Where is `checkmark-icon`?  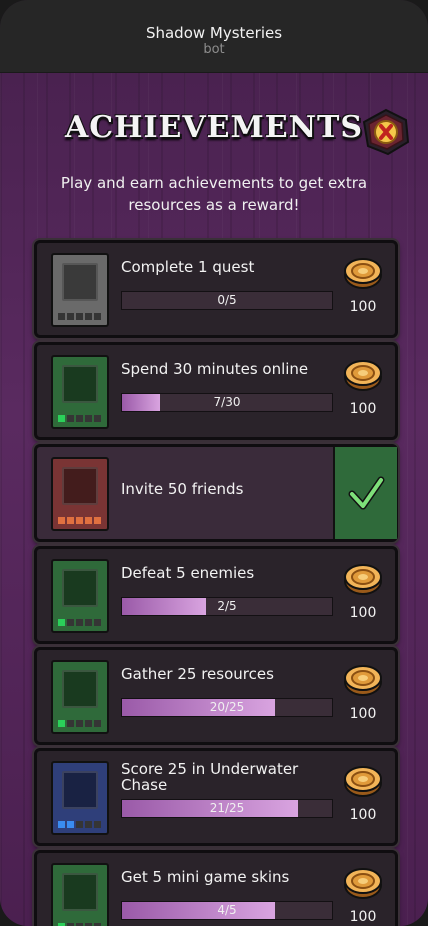
checkmark-icon is located at coordinates (366, 493).